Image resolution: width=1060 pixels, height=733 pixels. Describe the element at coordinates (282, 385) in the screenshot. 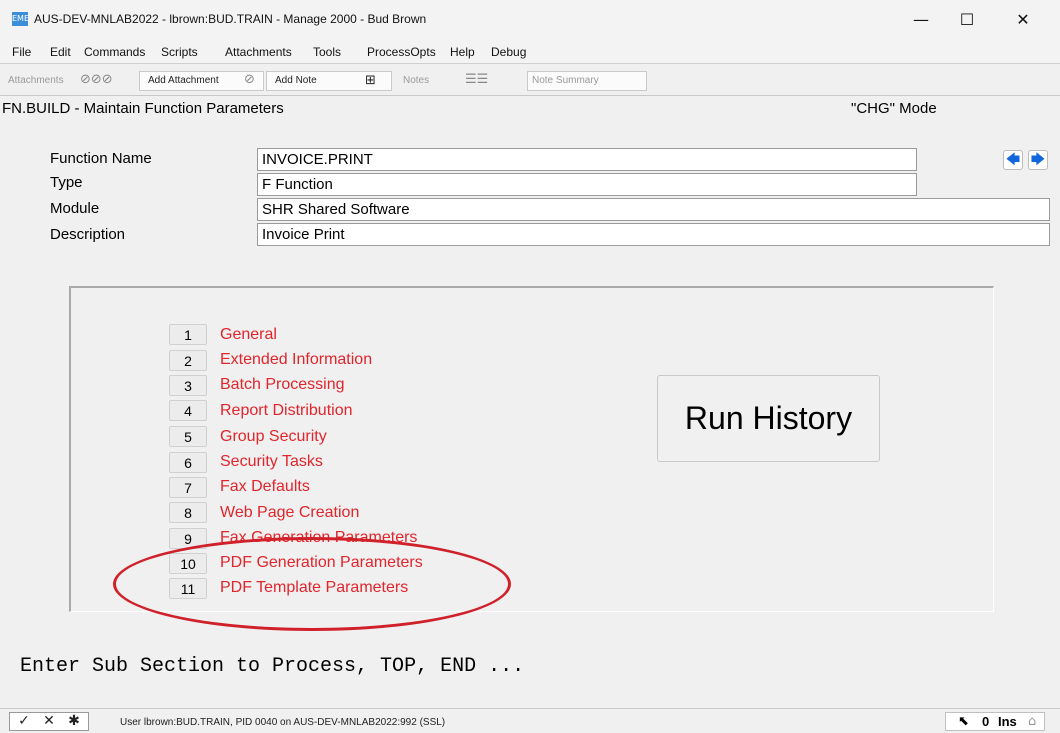

I see `option-batch-processing: Batch Processing` at that location.